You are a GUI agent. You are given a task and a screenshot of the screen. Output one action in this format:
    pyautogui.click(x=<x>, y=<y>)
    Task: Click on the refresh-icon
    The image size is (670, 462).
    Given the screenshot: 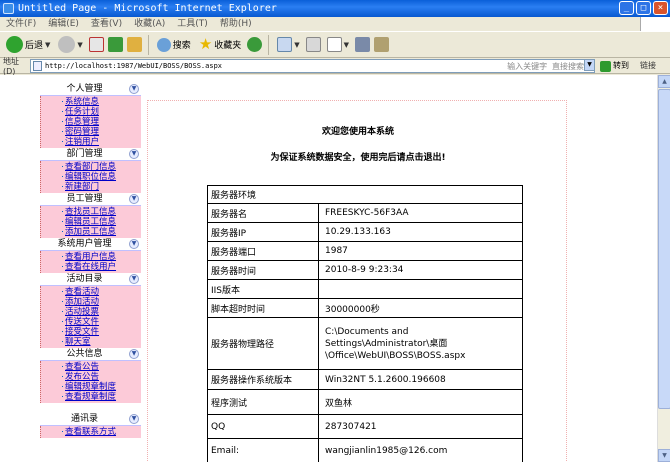 What is the action you would take?
    pyautogui.click(x=115, y=44)
    